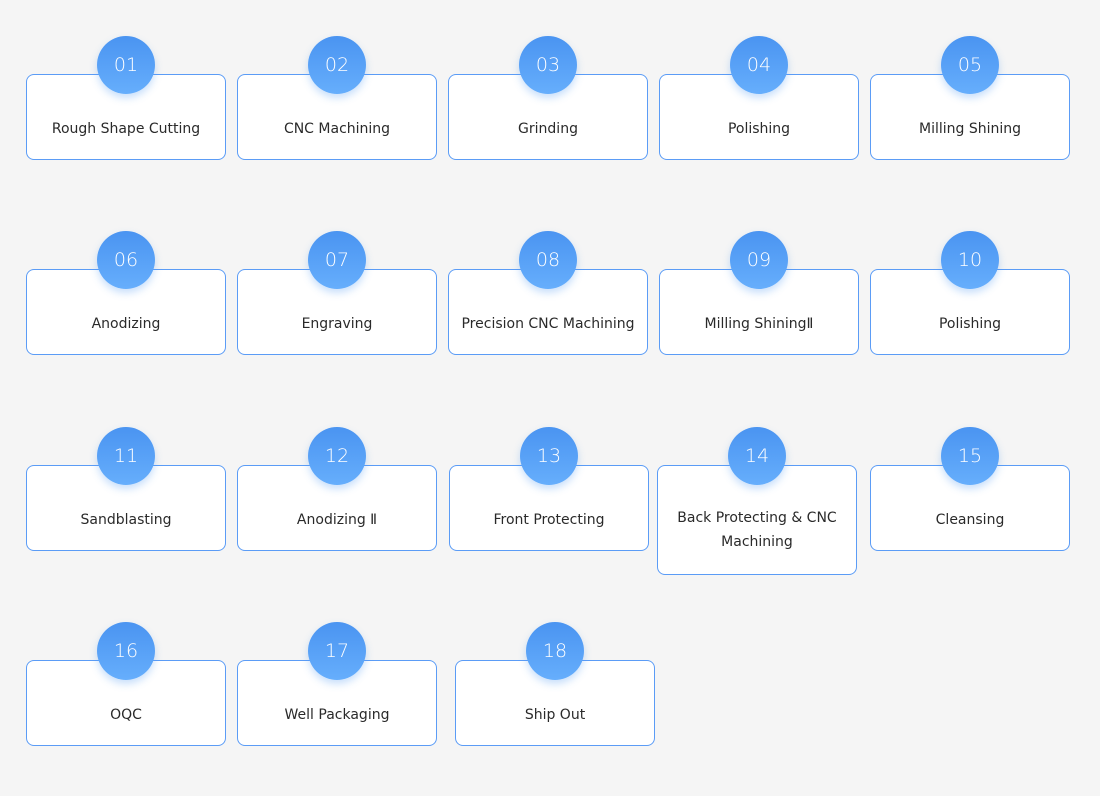  What do you see at coordinates (548, 65) in the screenshot?
I see `step-number-badge: 03` at bounding box center [548, 65].